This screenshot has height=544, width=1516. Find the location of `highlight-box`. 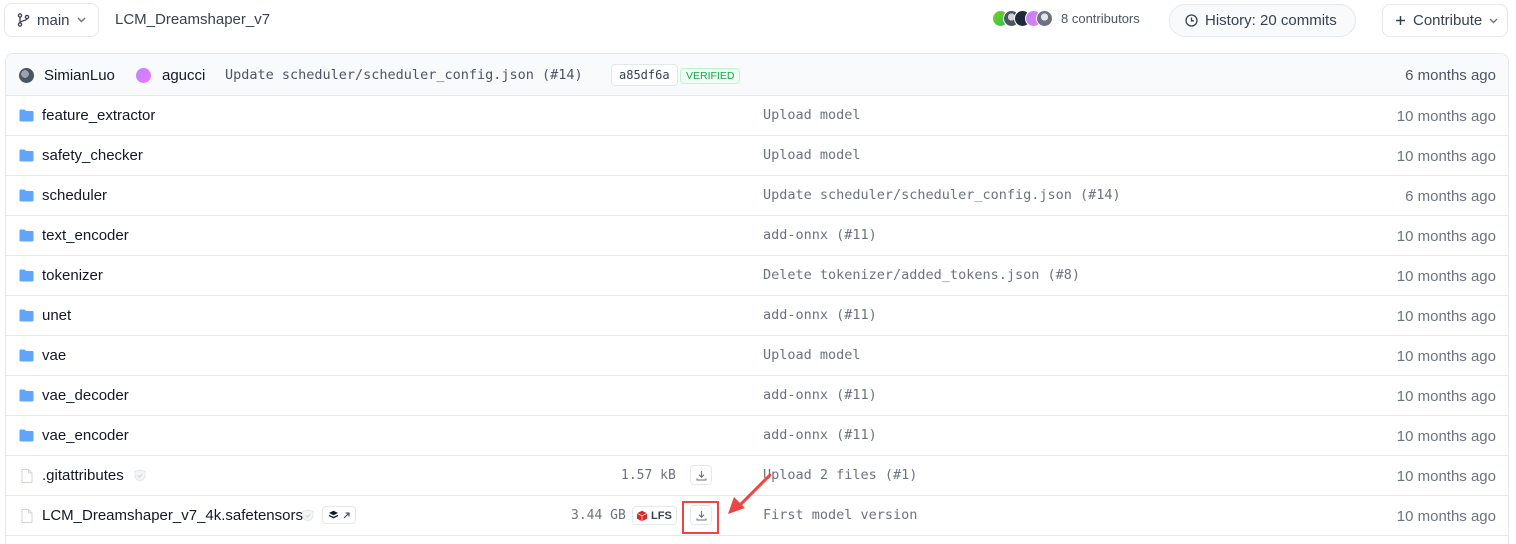

highlight-box is located at coordinates (700, 517).